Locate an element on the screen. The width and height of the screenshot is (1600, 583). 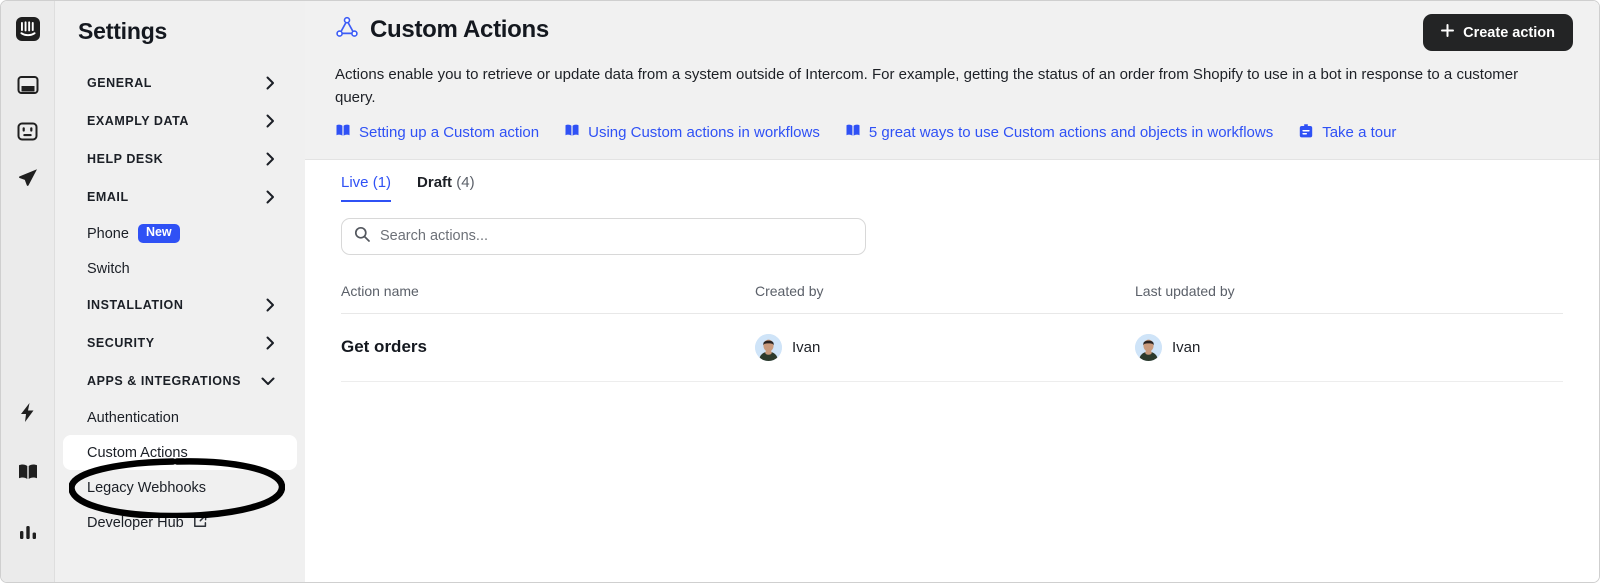
cell-created-by: Ivan is located at coordinates (945, 347).